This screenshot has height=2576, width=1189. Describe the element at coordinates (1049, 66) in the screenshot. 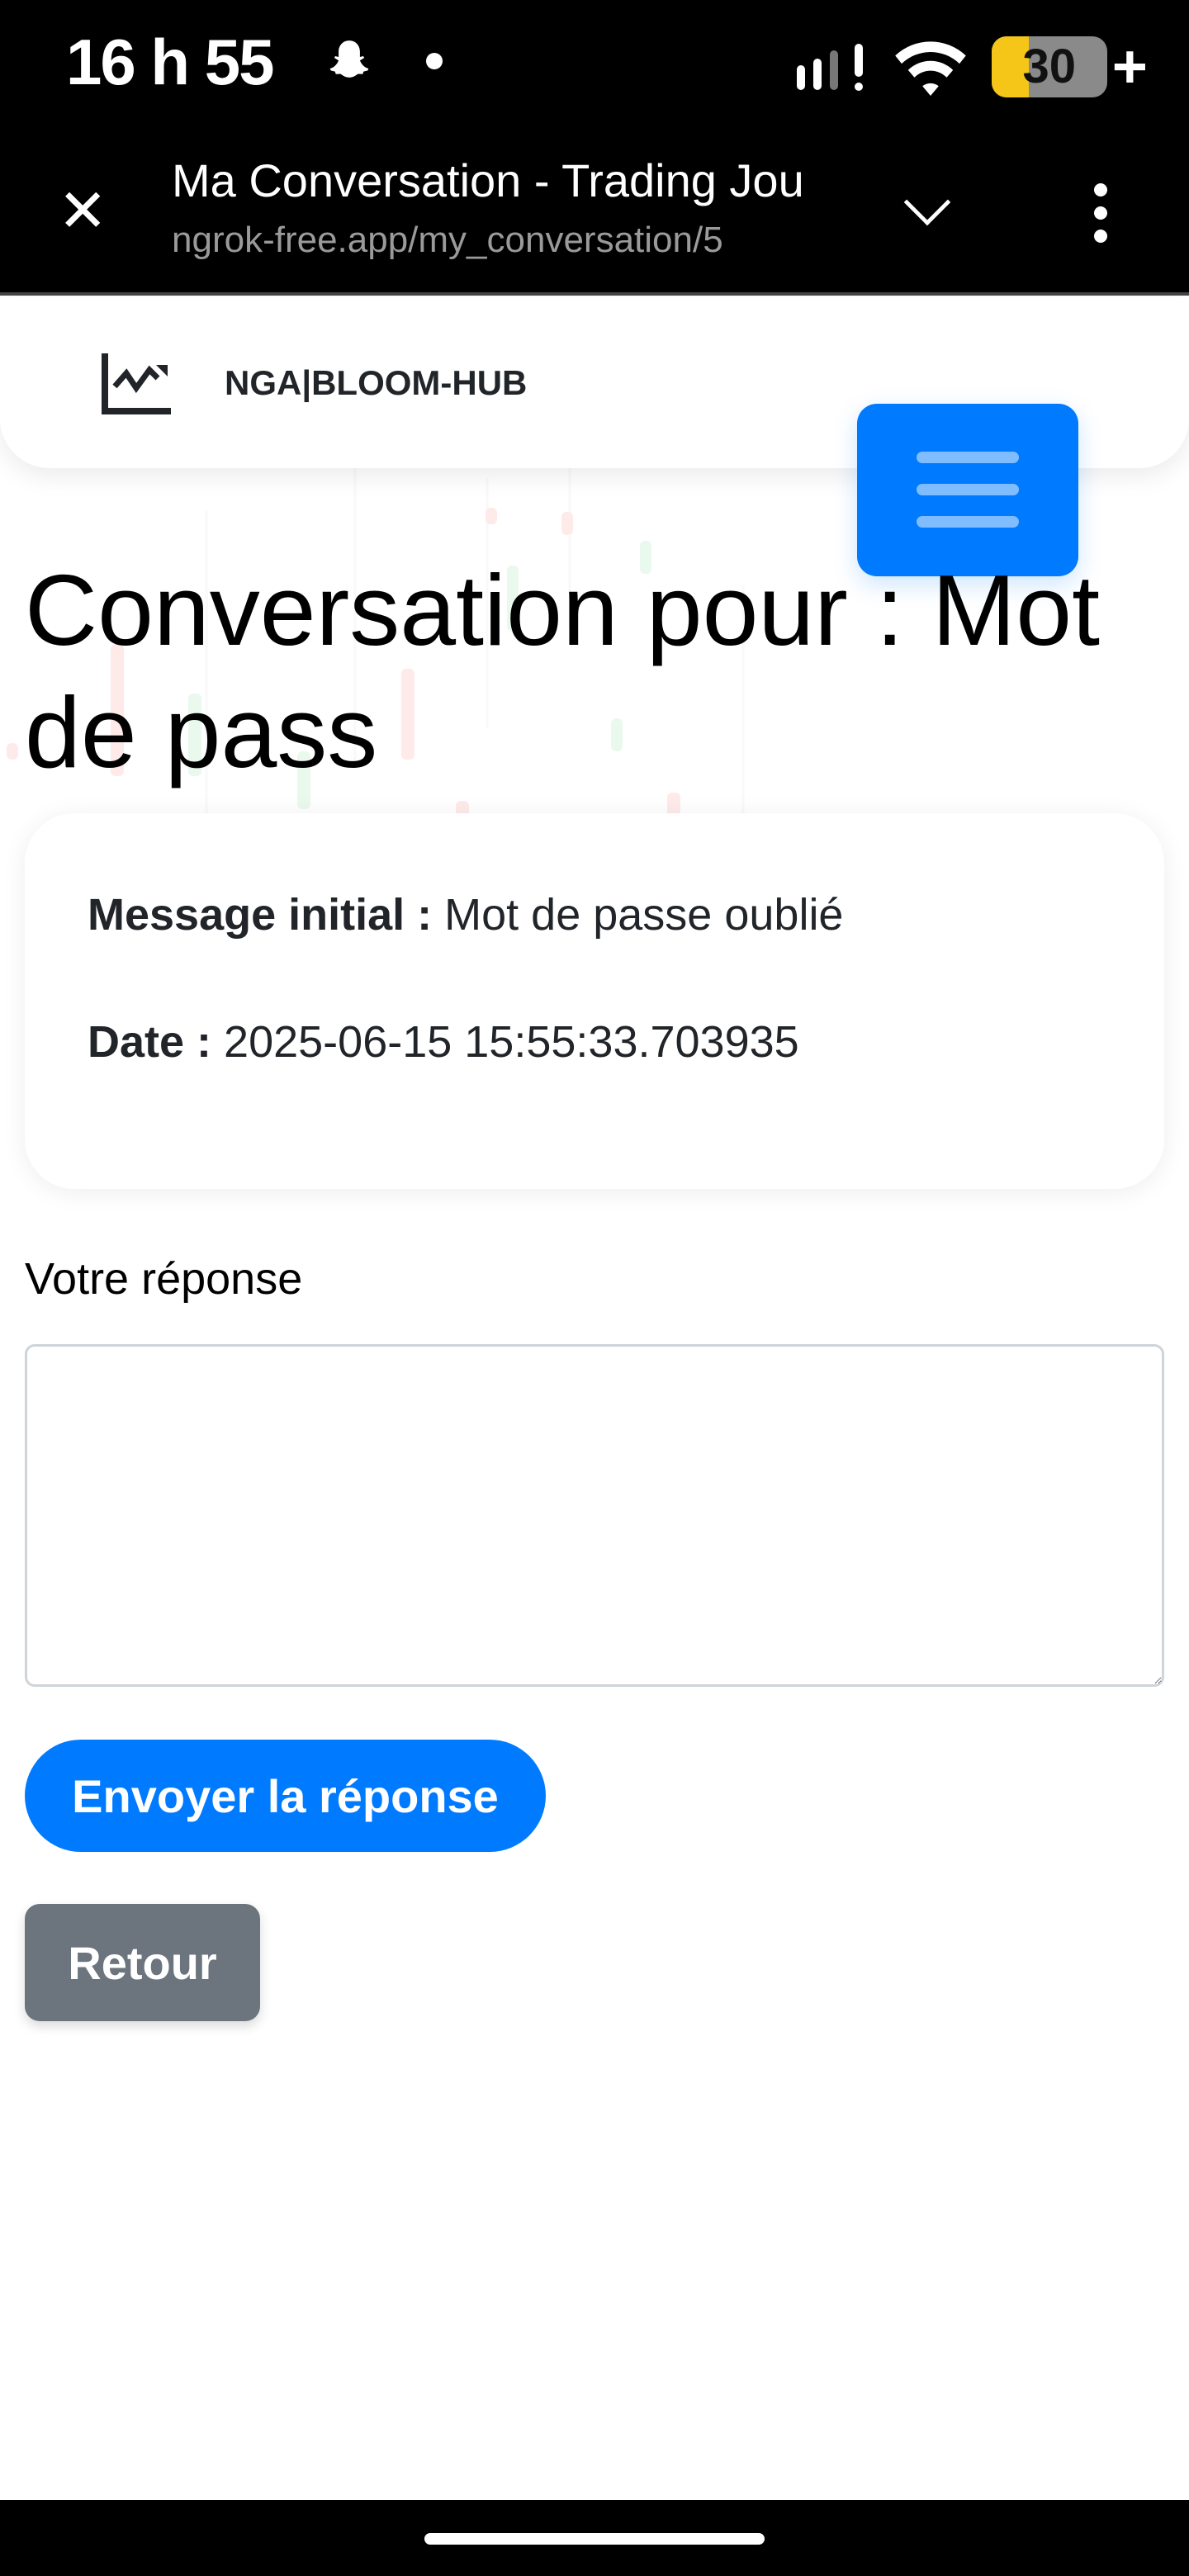

I see `battery-icon: 30` at that location.